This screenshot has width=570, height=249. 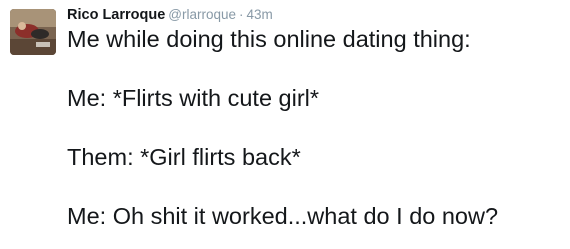 I want to click on tweet-line-1: Me while doing this online dating thing:, so click(x=269, y=39).